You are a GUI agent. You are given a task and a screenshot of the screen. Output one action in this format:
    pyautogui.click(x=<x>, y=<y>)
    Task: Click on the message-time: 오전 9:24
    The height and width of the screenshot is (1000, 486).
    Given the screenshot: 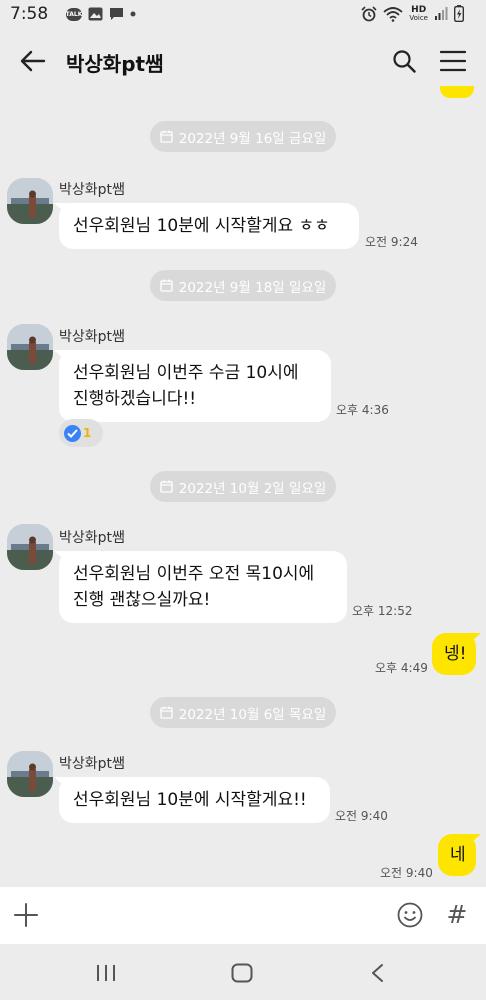 What is the action you would take?
    pyautogui.click(x=391, y=242)
    